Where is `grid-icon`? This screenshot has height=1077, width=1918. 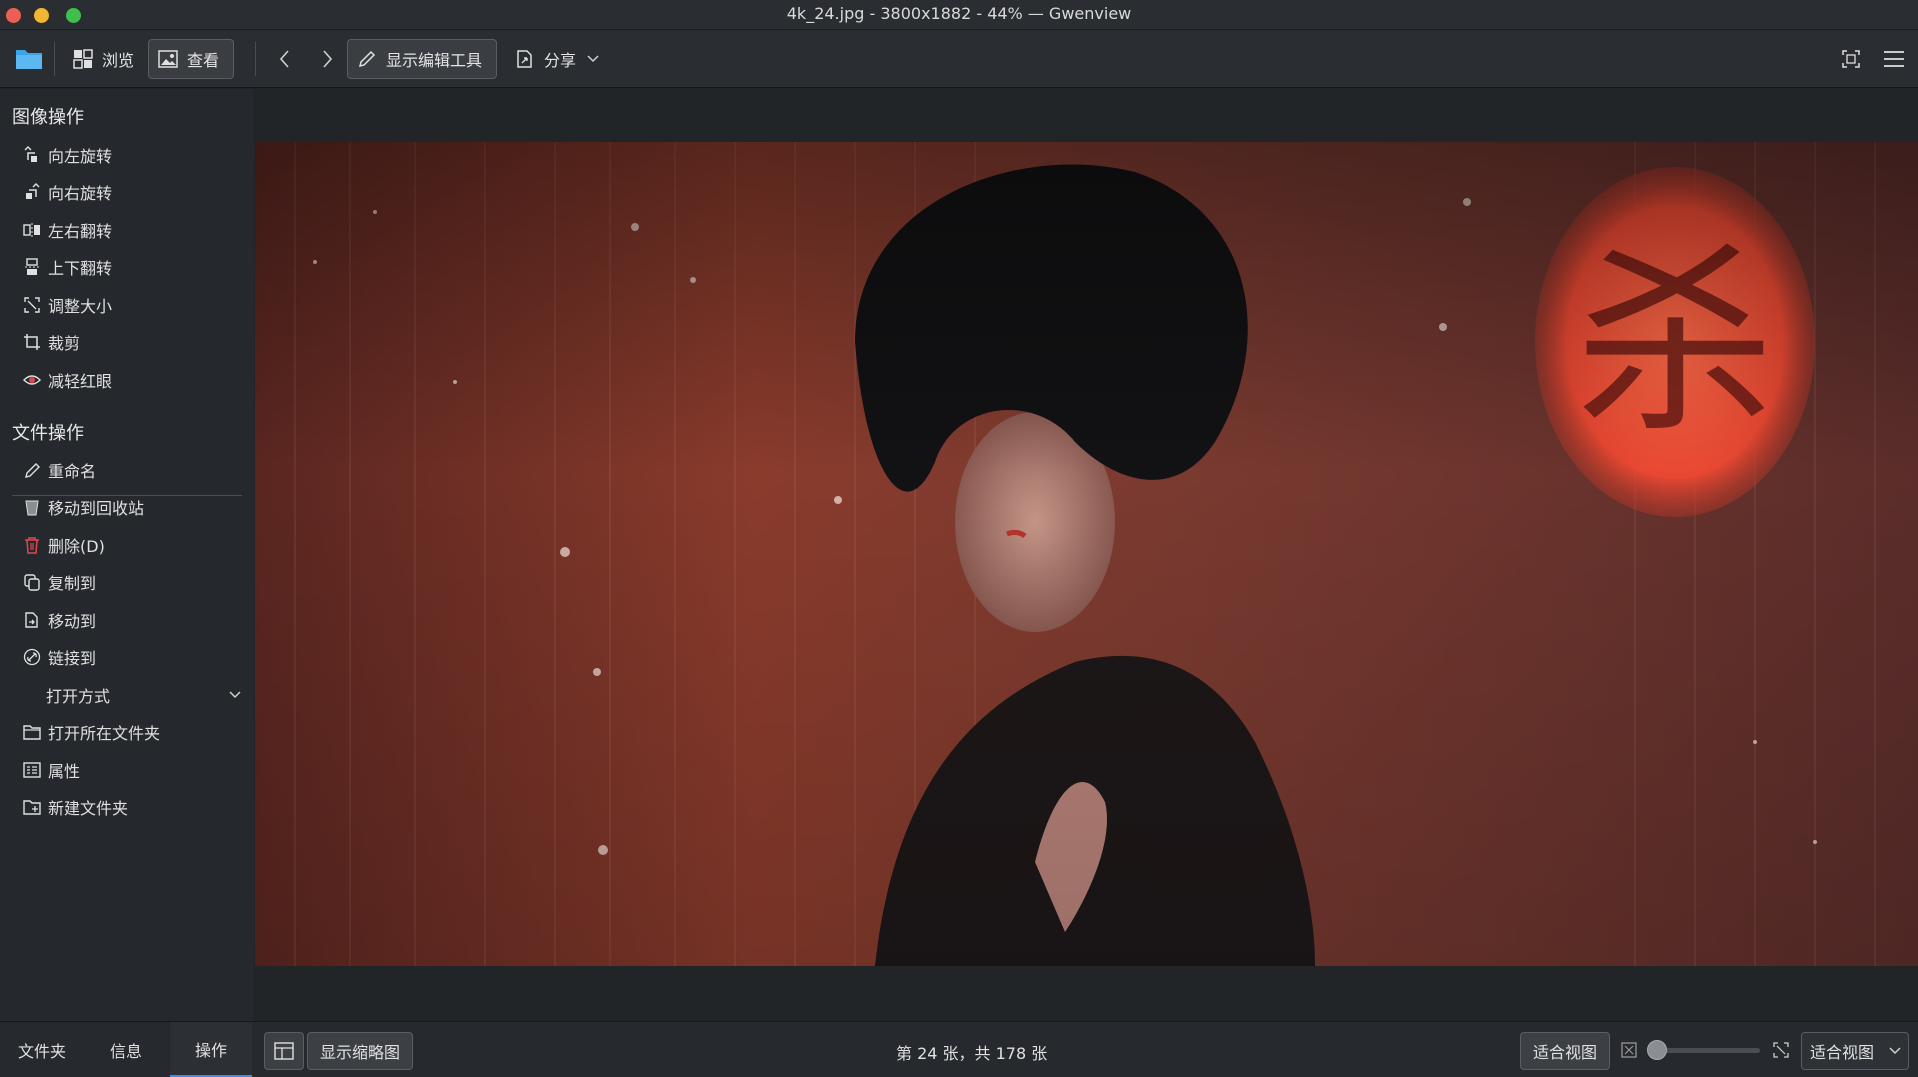
grid-icon is located at coordinates (83, 59).